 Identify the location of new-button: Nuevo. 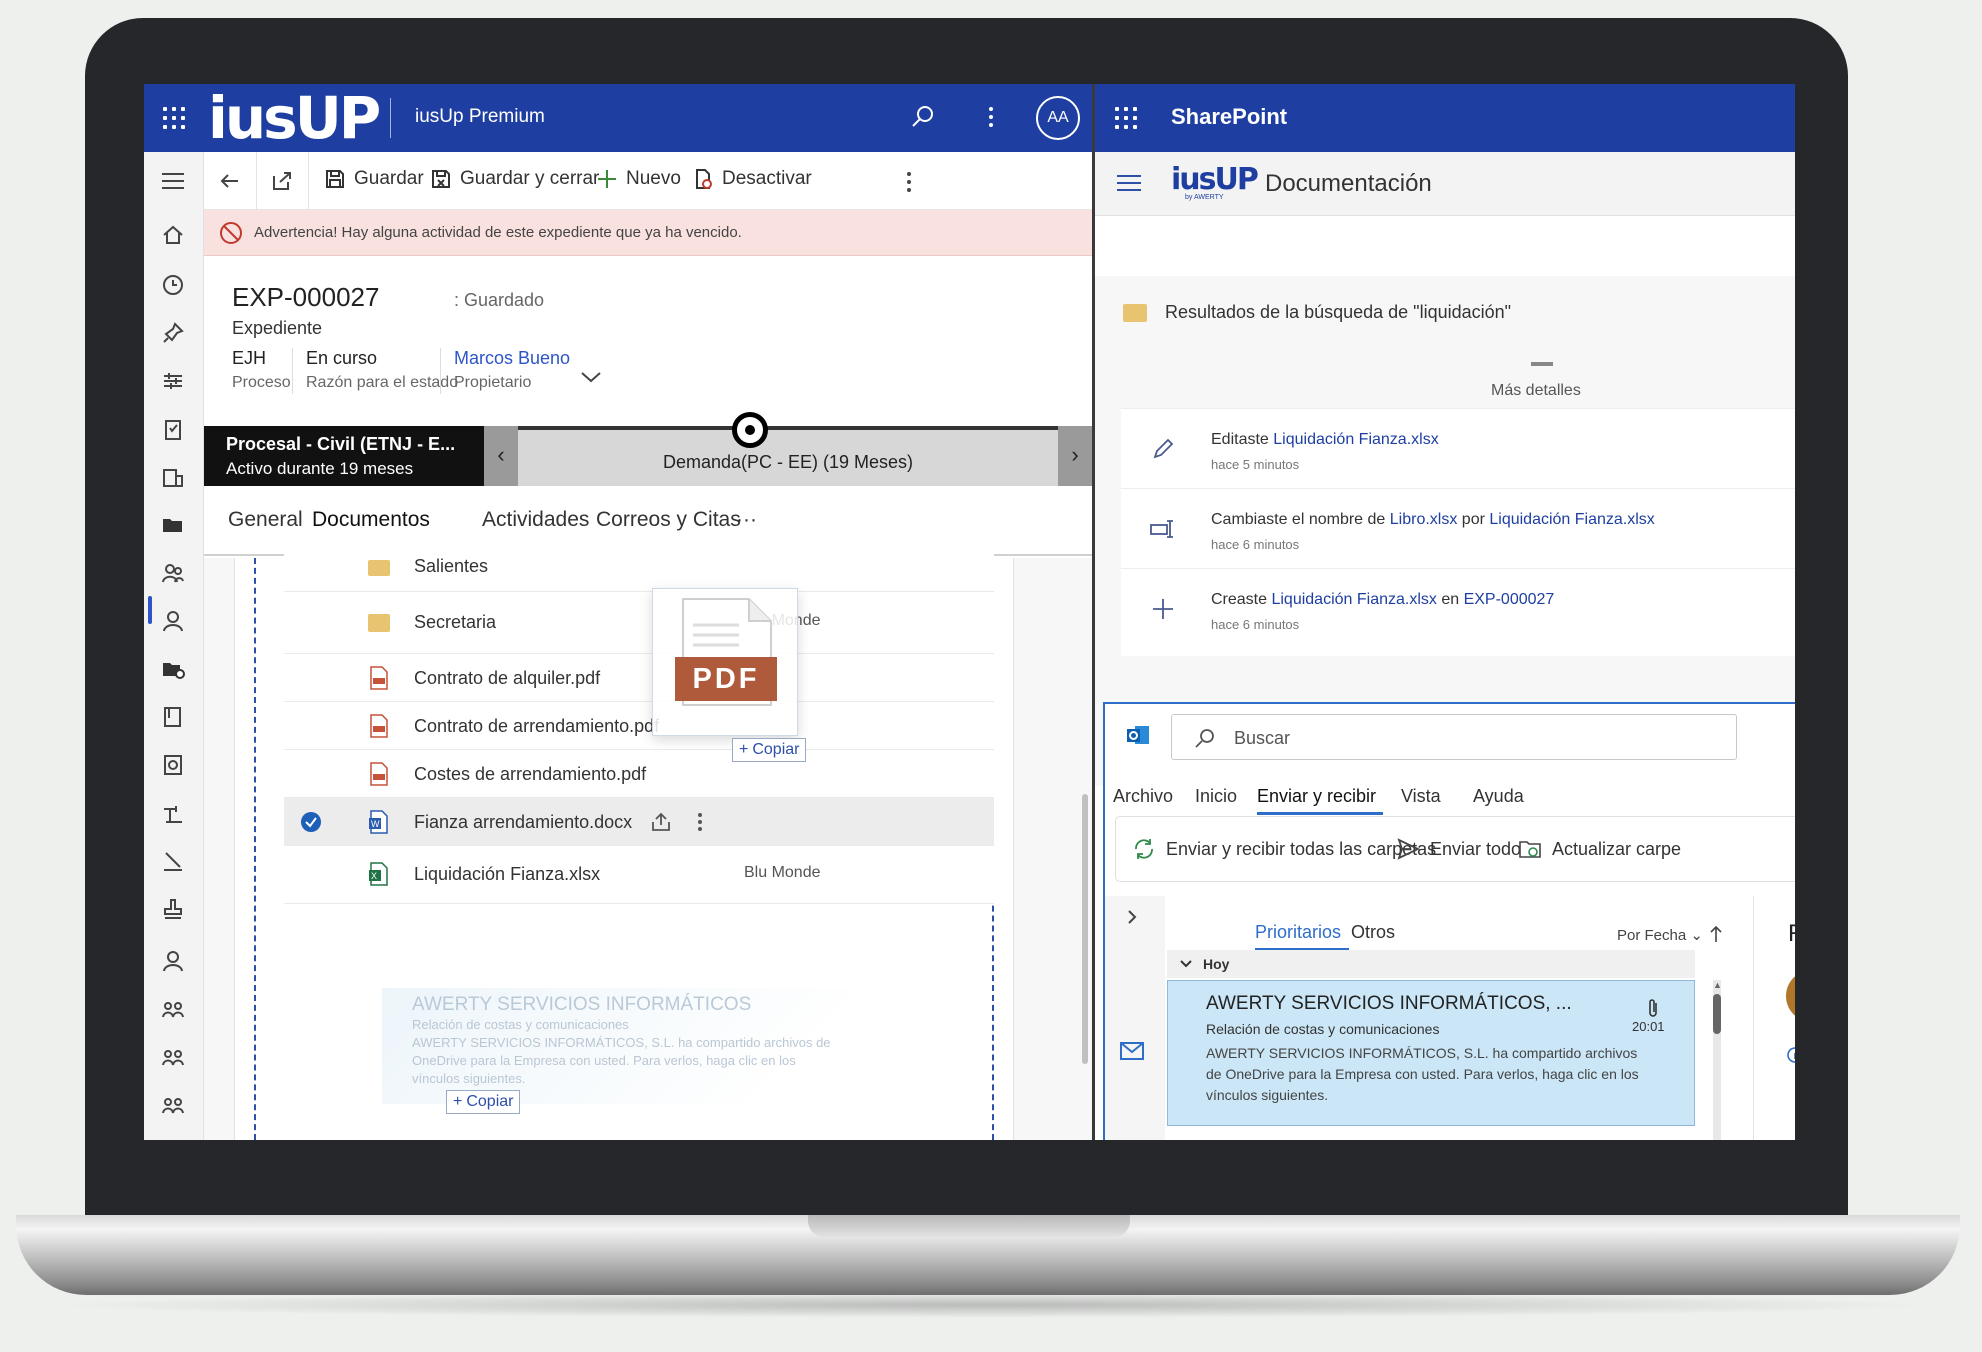
(638, 179).